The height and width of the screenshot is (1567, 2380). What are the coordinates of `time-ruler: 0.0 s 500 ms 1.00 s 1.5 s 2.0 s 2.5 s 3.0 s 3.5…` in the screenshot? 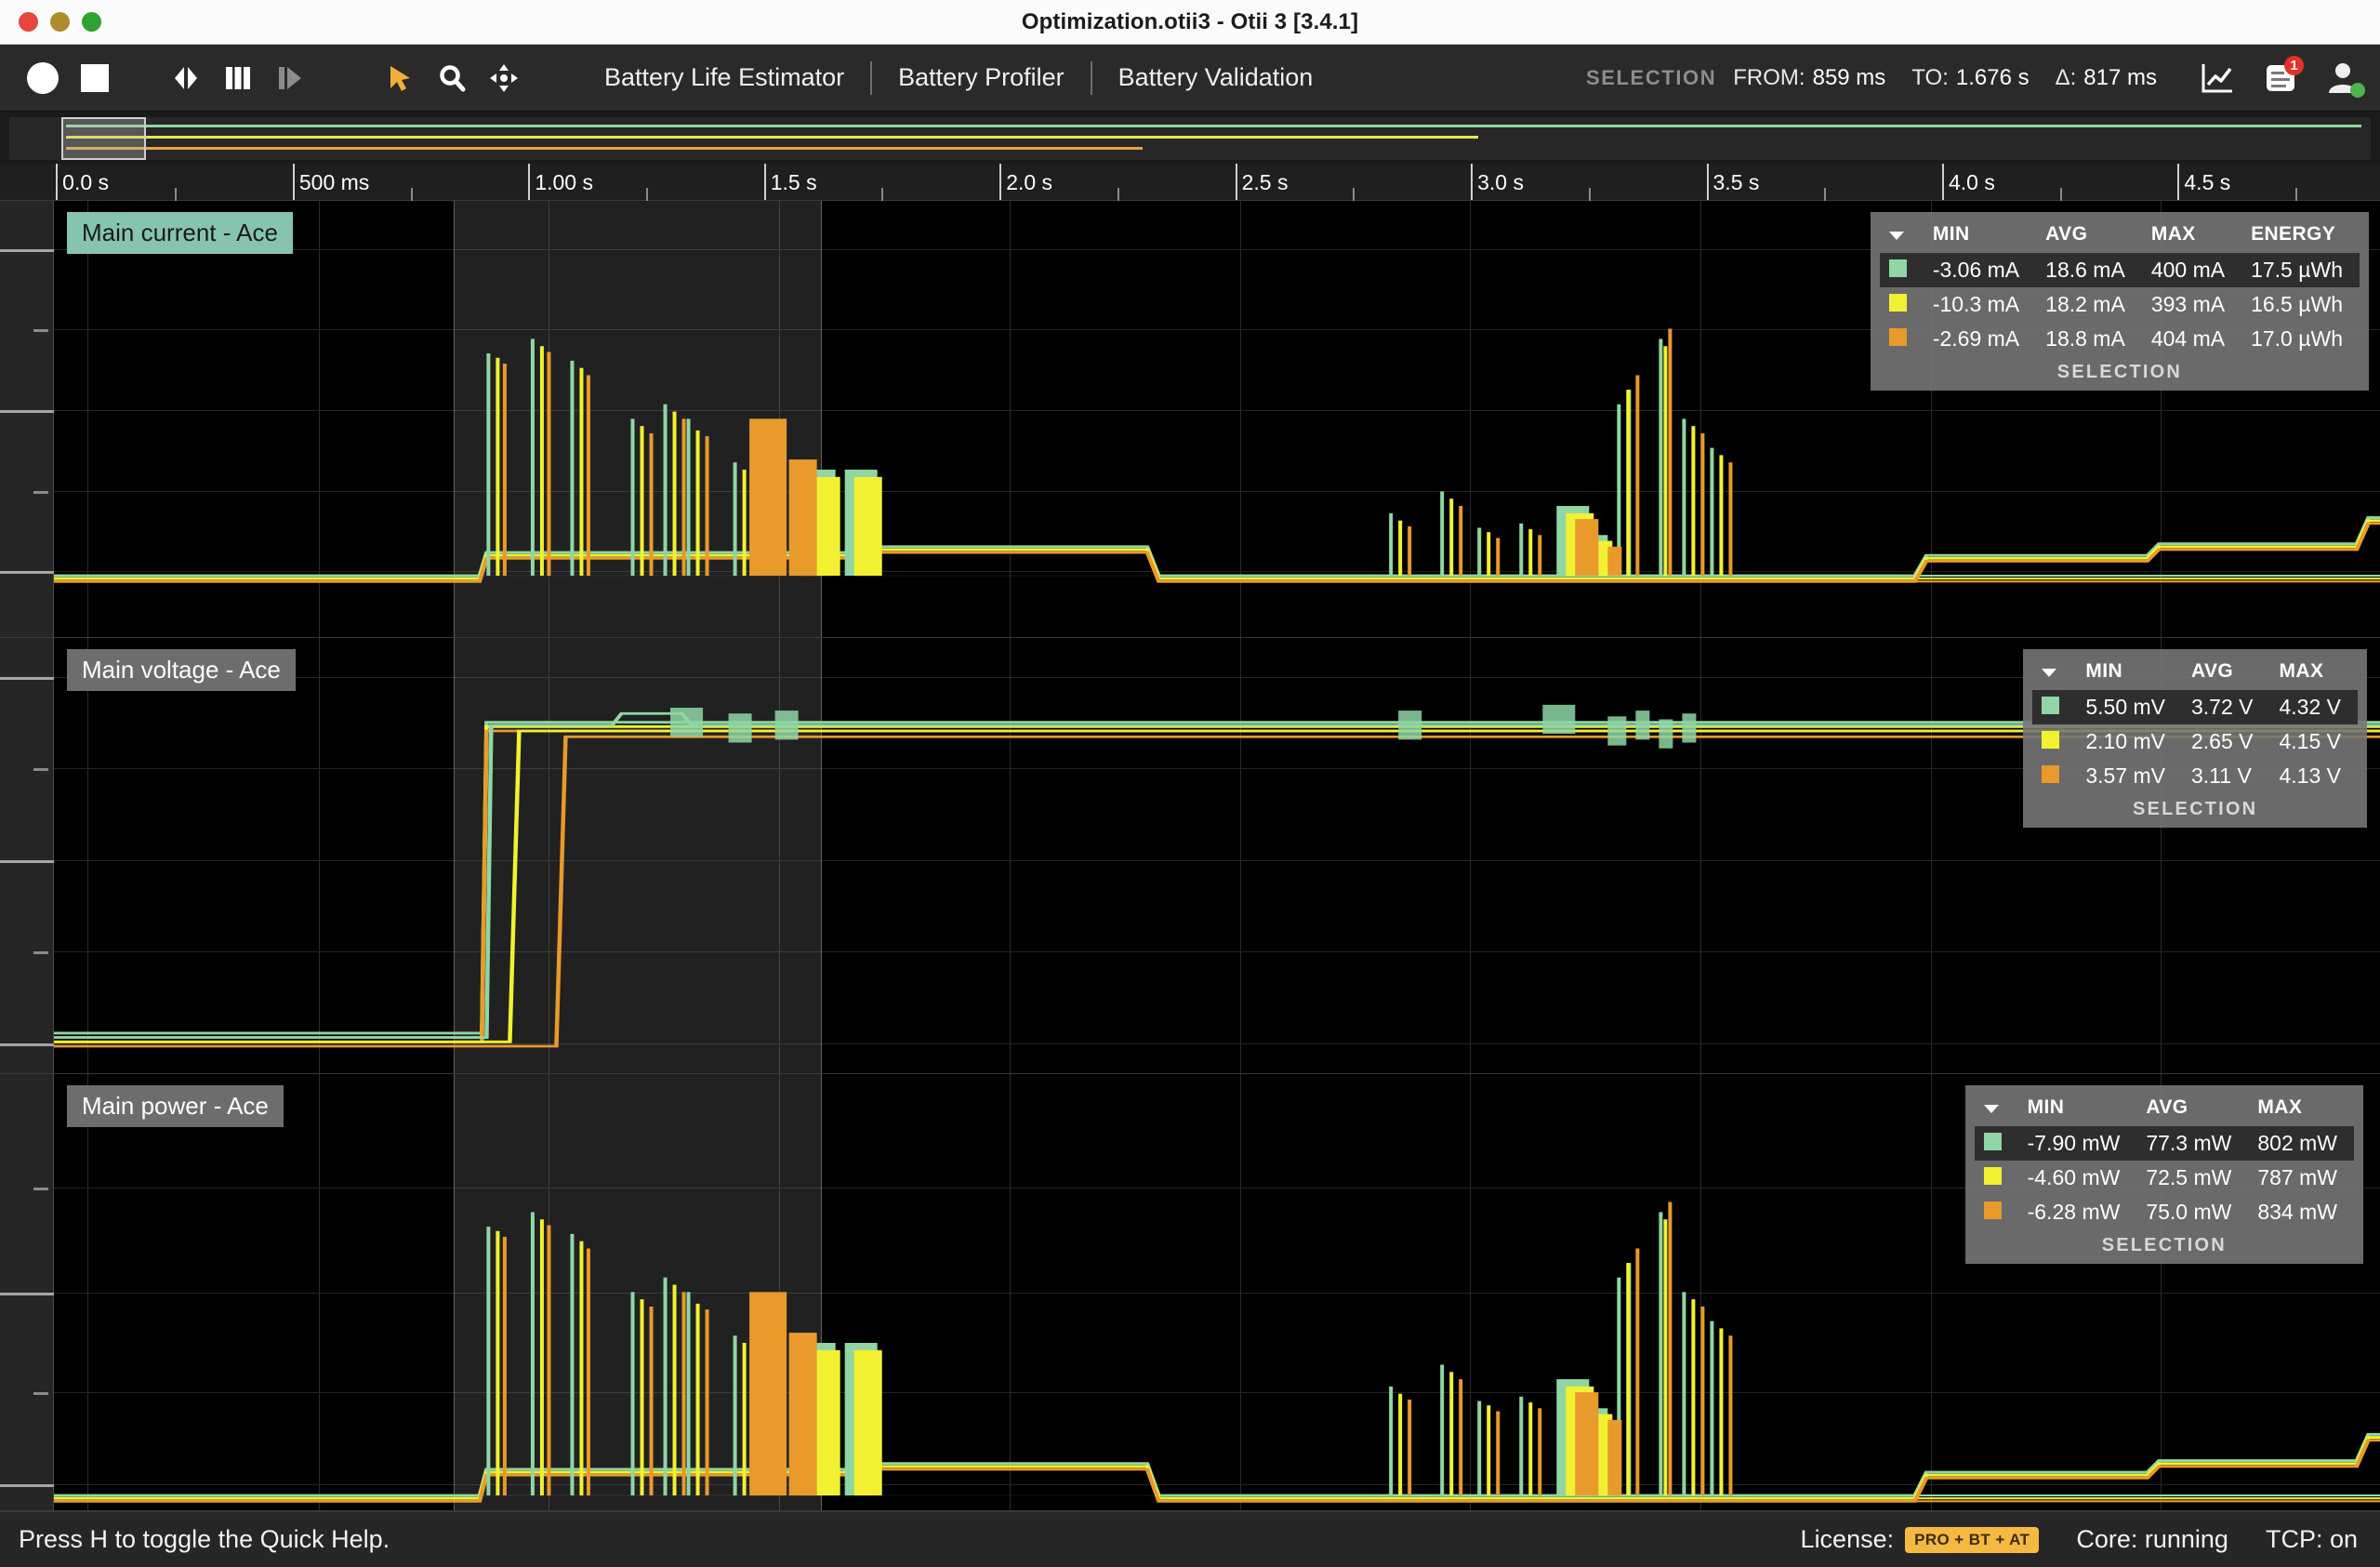 It's located at (1190, 182).